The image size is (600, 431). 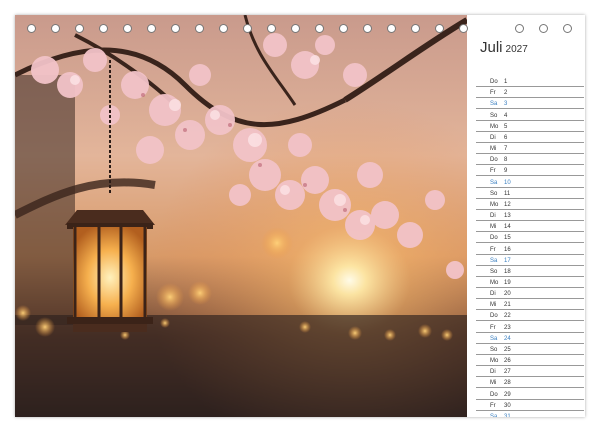 I want to click on day-row: Do 1, so click(x=530, y=82).